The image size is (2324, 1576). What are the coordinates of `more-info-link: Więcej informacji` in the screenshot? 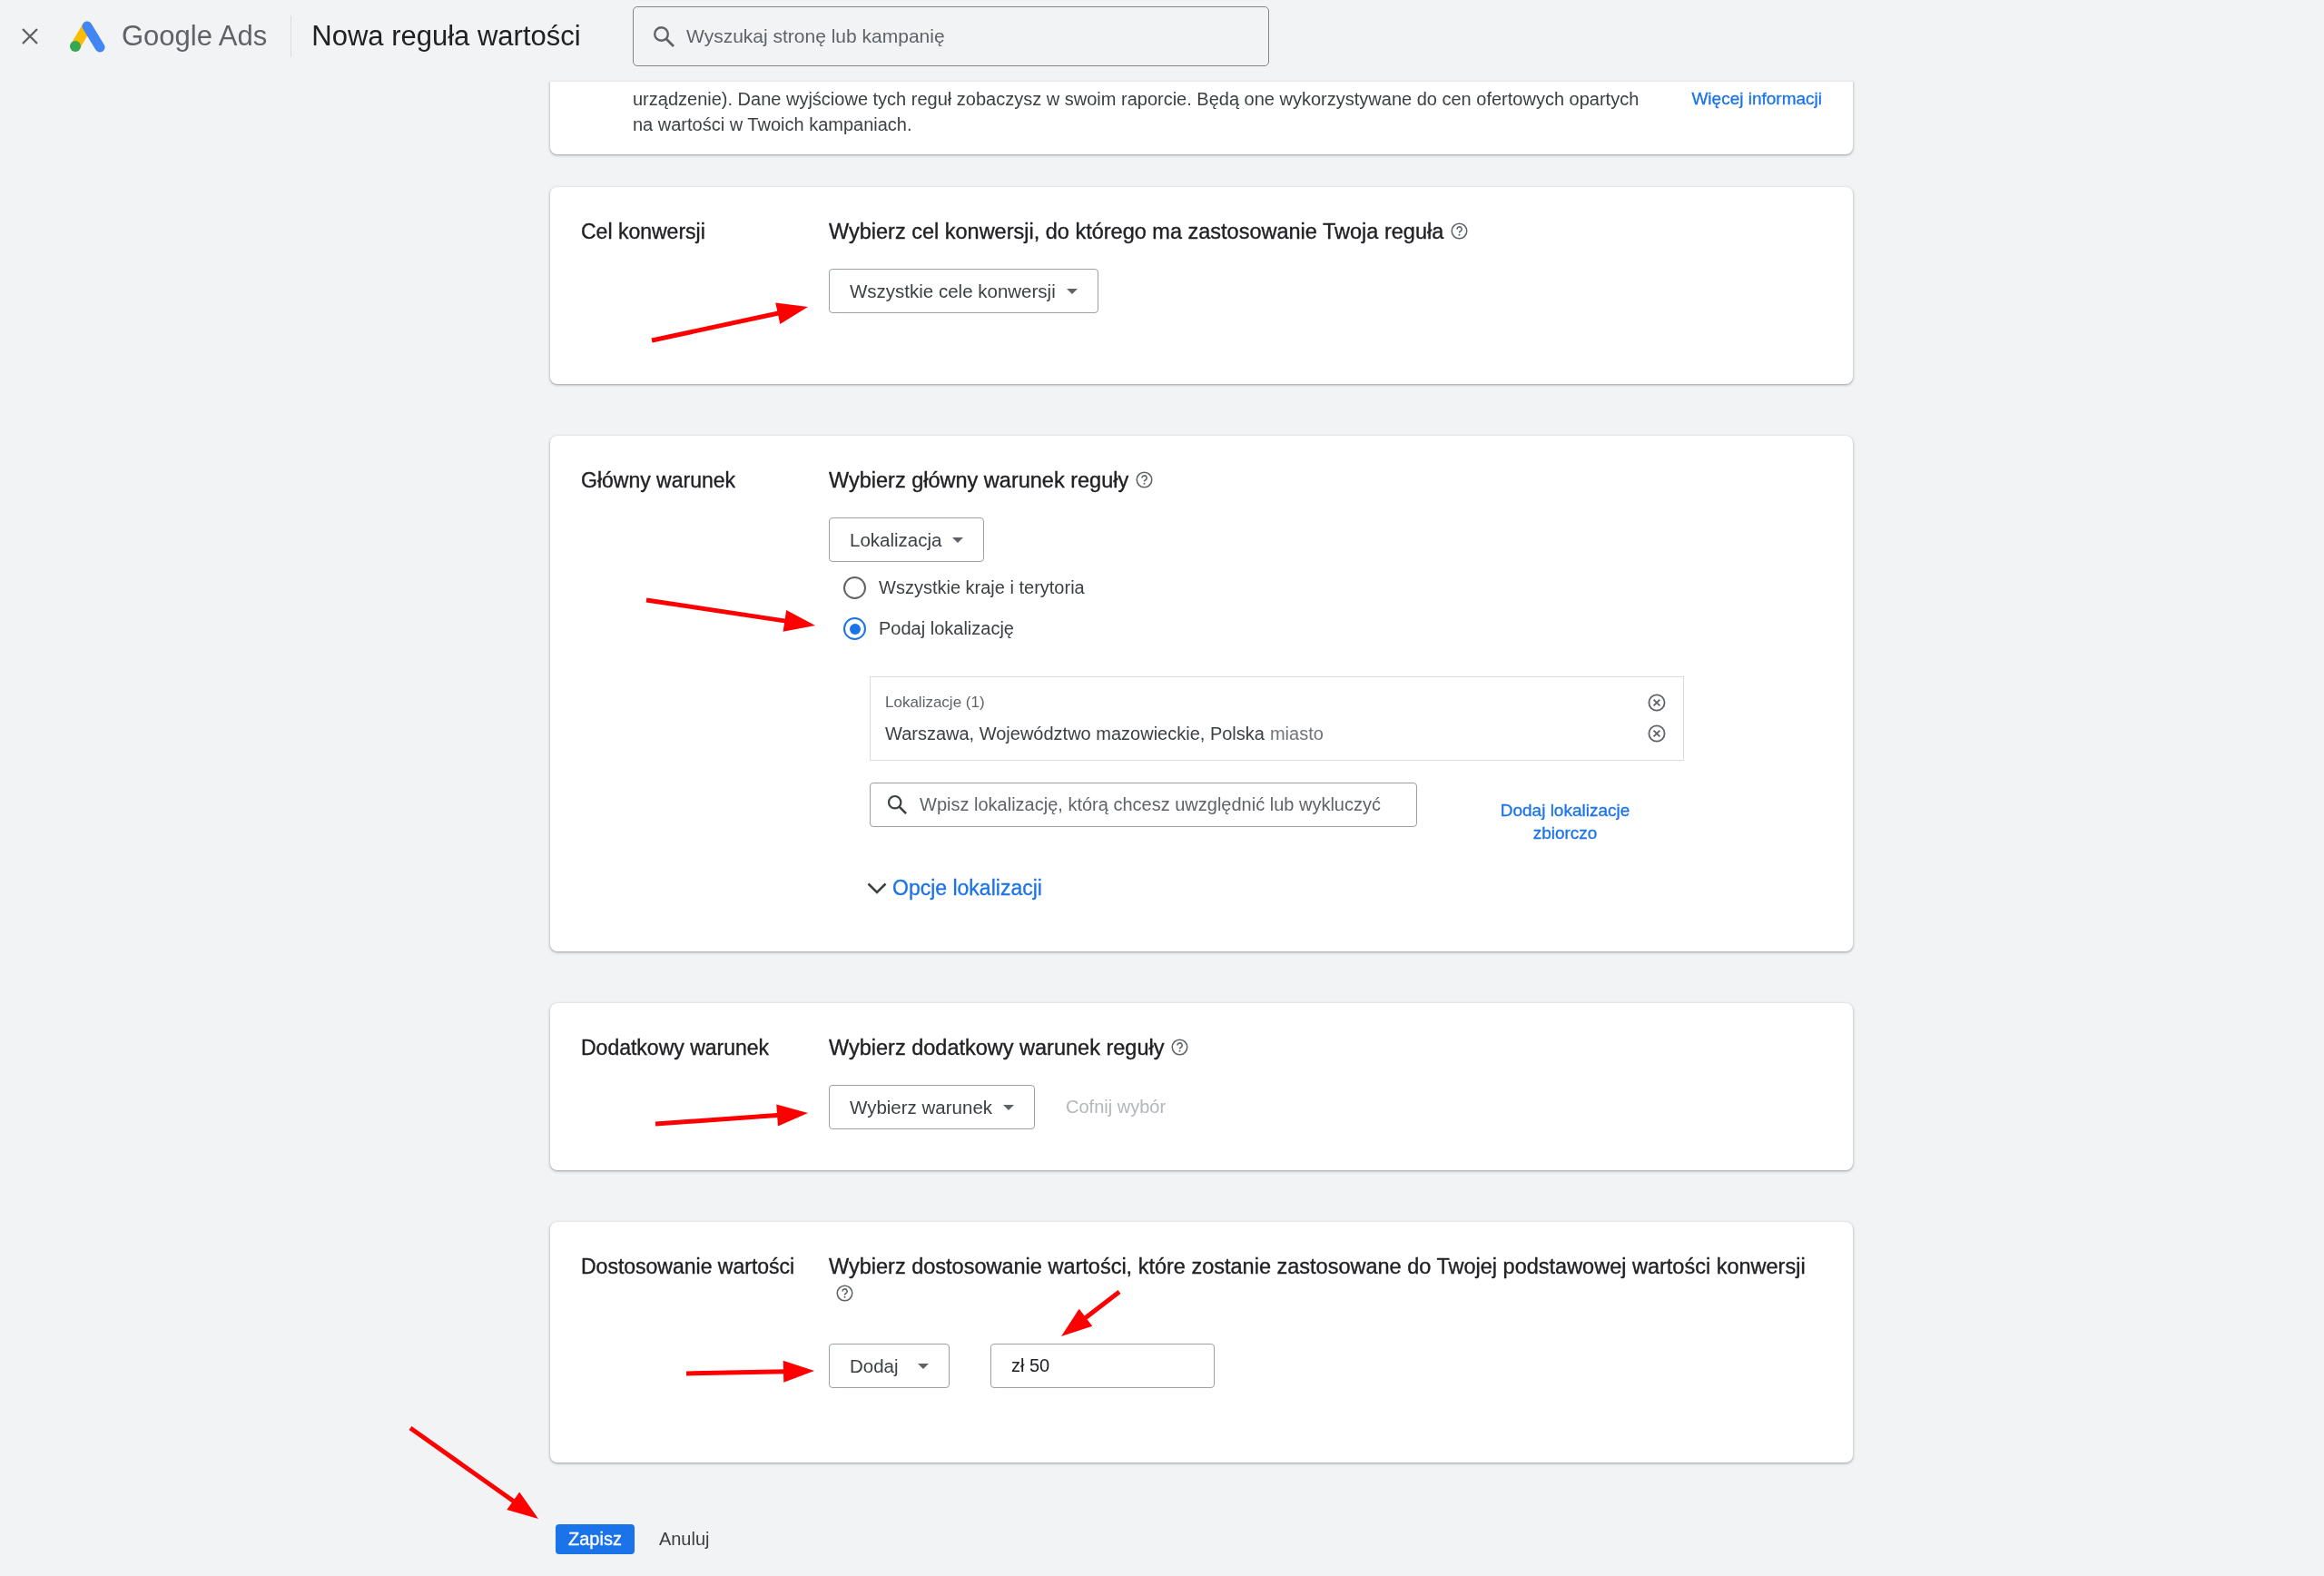 It's located at (1756, 99).